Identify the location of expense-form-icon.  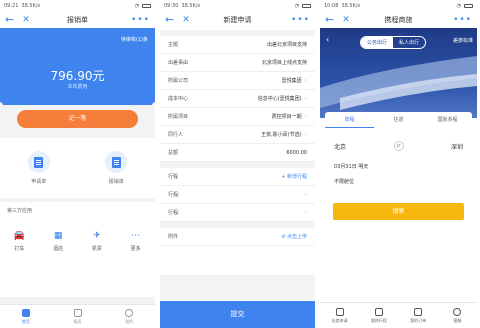
(116, 162).